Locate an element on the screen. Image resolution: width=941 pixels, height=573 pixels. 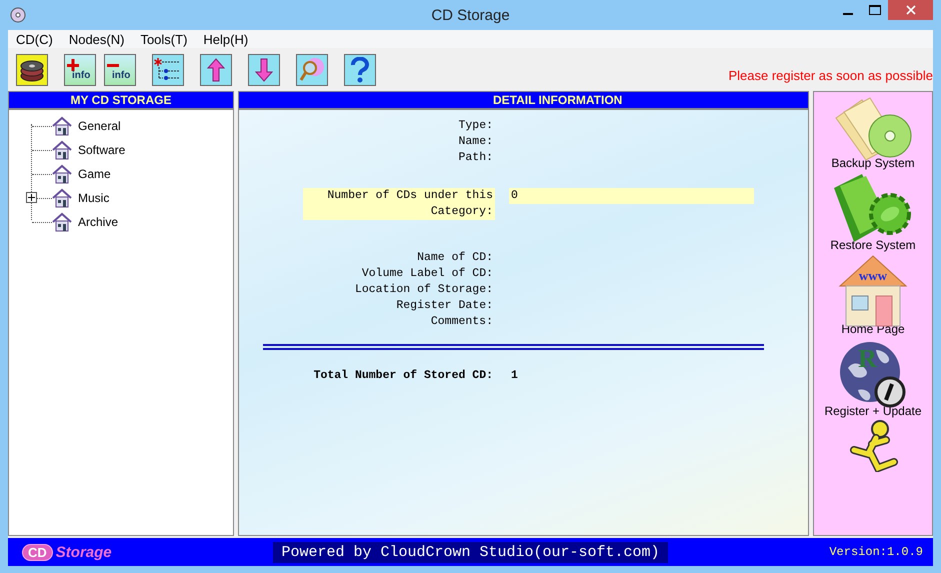
side-button-label: Backup System is located at coordinates (873, 163).